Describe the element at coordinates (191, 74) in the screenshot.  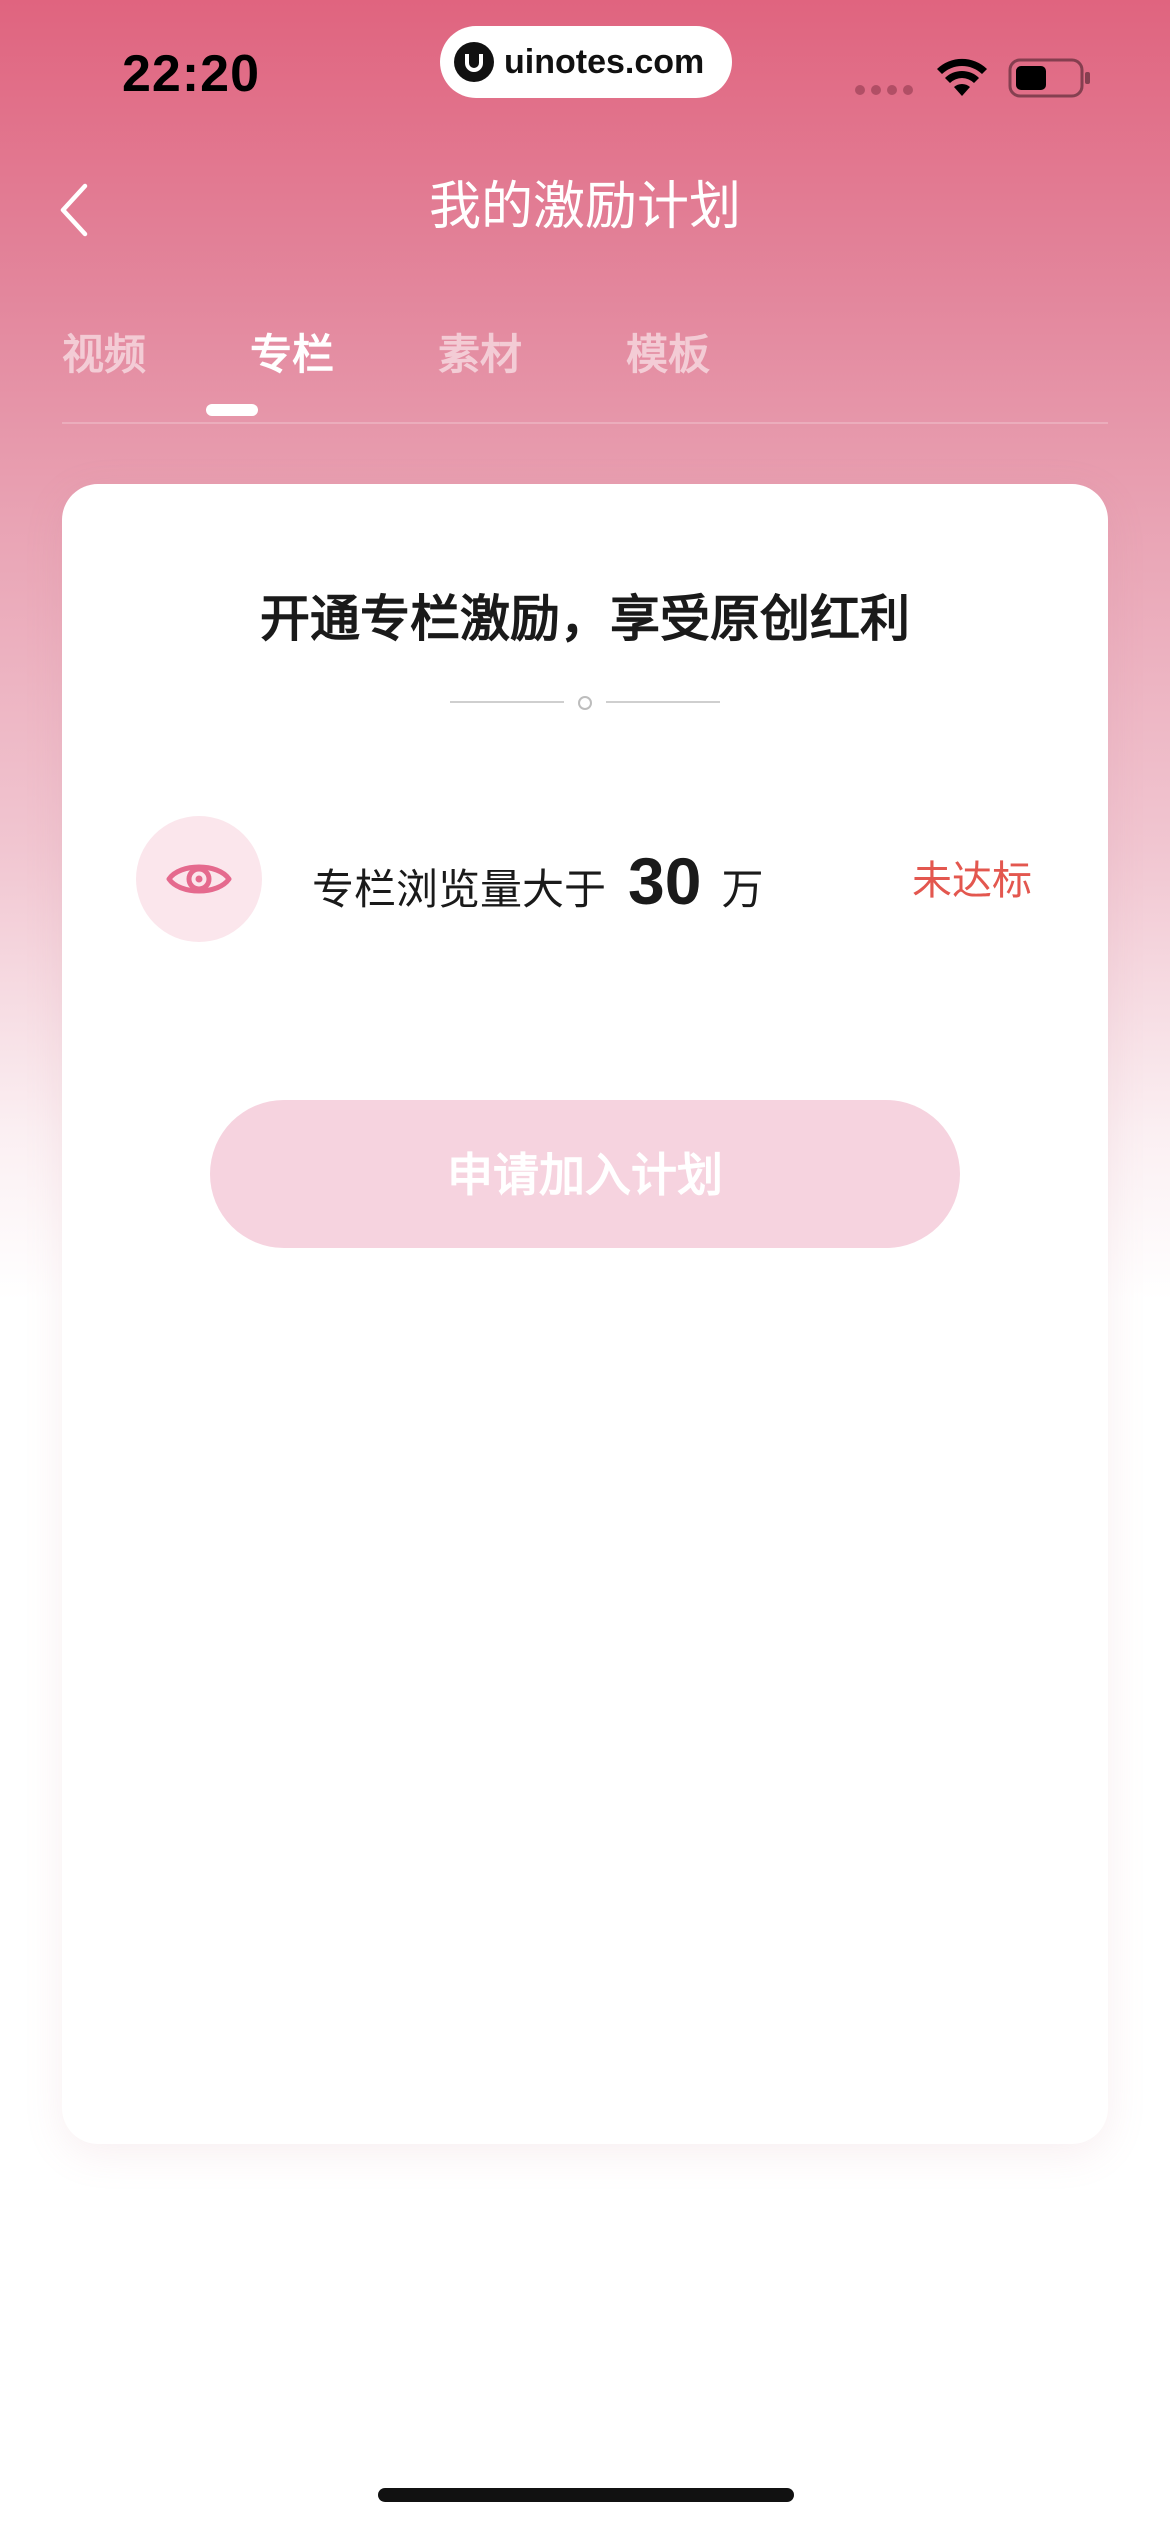
I see `status-time: 22:20` at that location.